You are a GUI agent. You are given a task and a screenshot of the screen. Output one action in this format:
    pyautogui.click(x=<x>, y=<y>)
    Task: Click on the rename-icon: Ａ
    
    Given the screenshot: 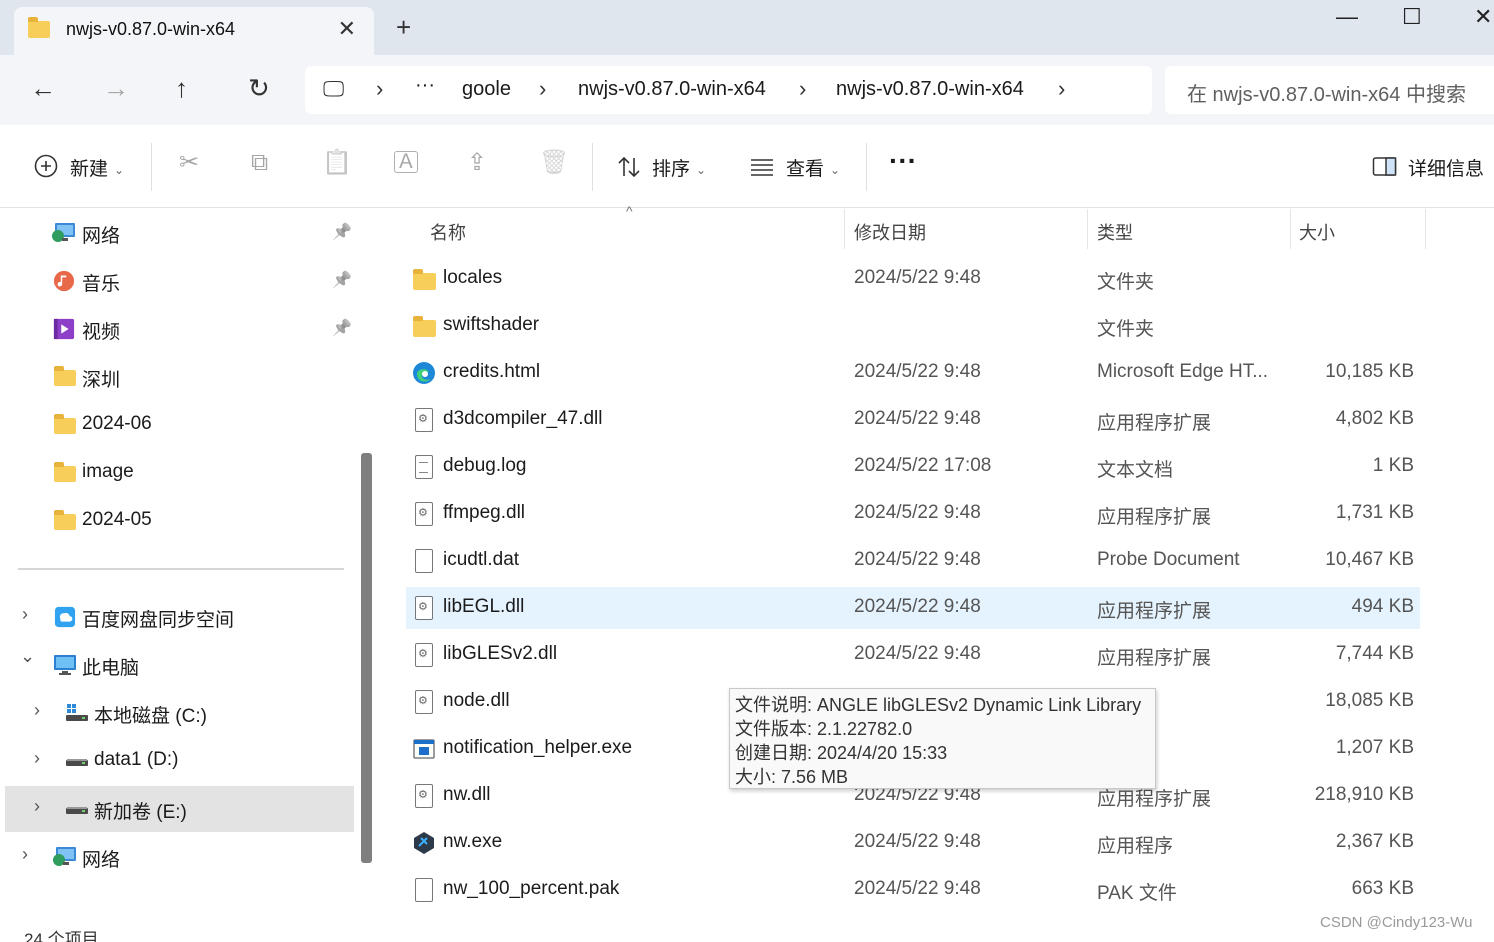 What is the action you would take?
    pyautogui.click(x=406, y=162)
    